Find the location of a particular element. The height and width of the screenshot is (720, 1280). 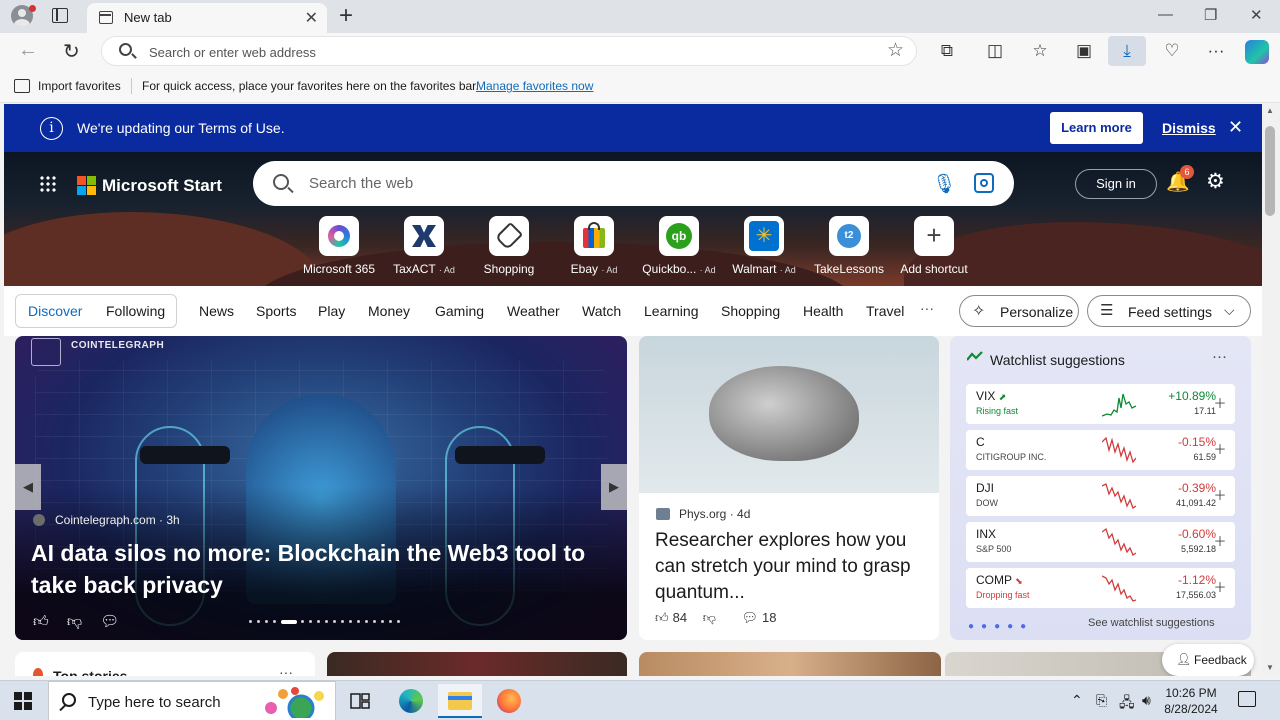

import-favorites-button: Import favorites is located at coordinates (79, 86).